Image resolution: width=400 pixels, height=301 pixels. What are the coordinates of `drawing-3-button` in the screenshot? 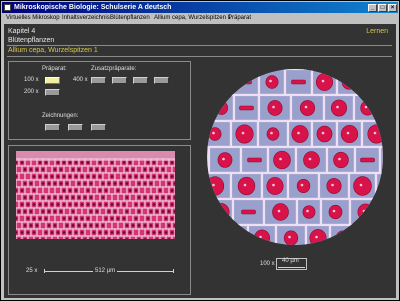 It's located at (98, 127).